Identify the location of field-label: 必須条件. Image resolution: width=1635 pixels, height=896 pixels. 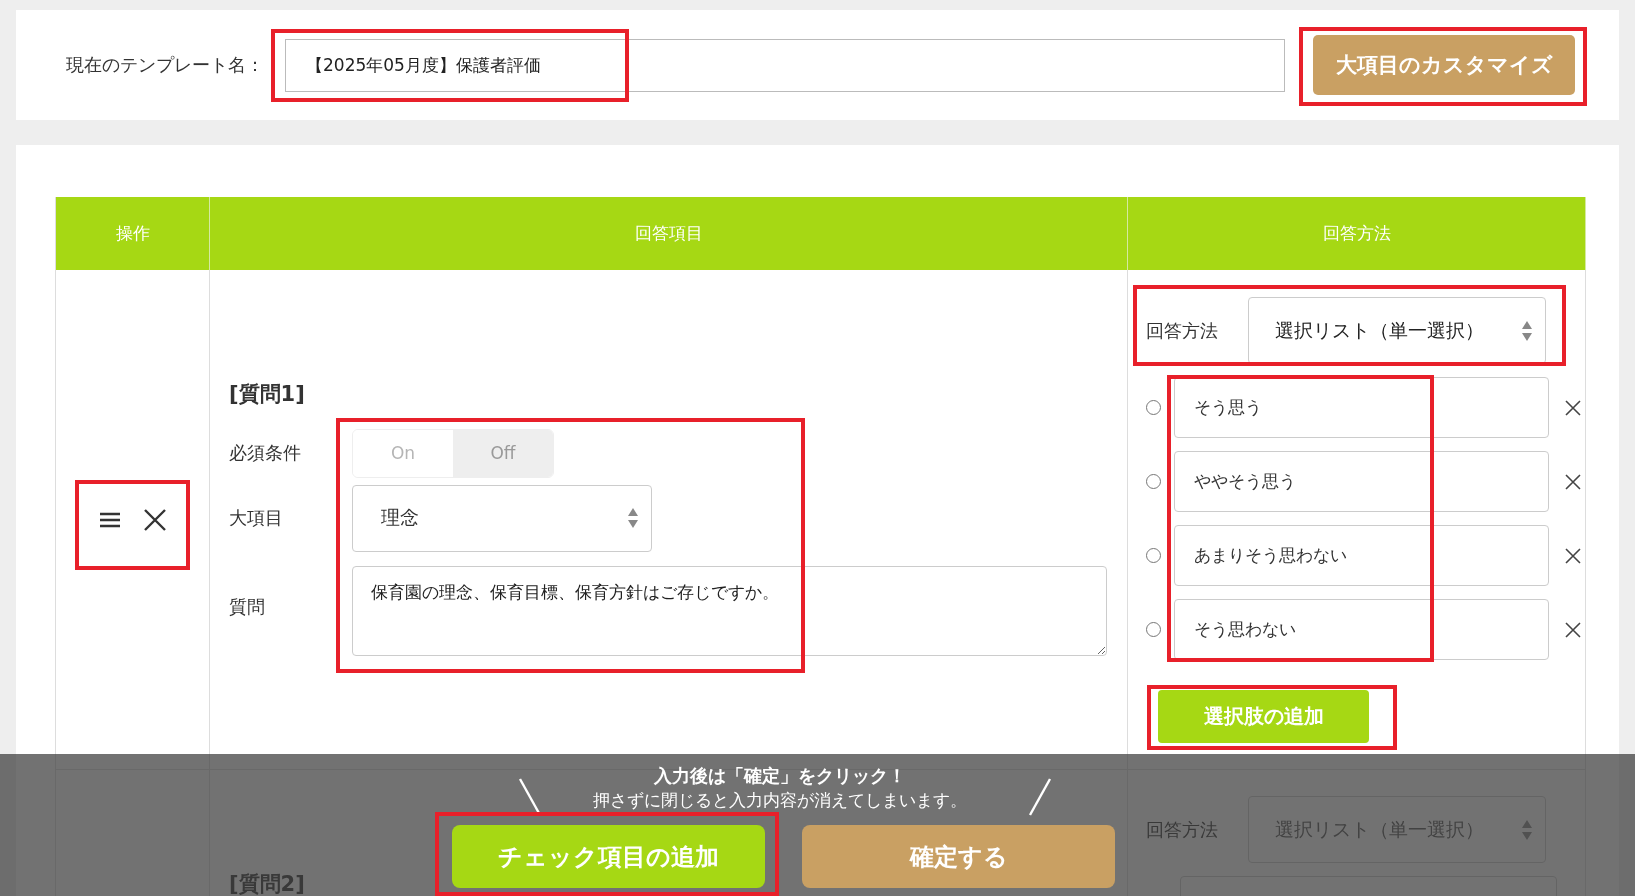
(265, 453).